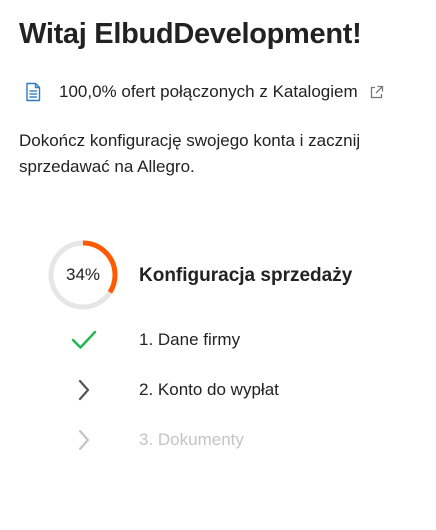  I want to click on catalog-status: 100,0% ofert połączonych z Katalogiem, so click(204, 92).